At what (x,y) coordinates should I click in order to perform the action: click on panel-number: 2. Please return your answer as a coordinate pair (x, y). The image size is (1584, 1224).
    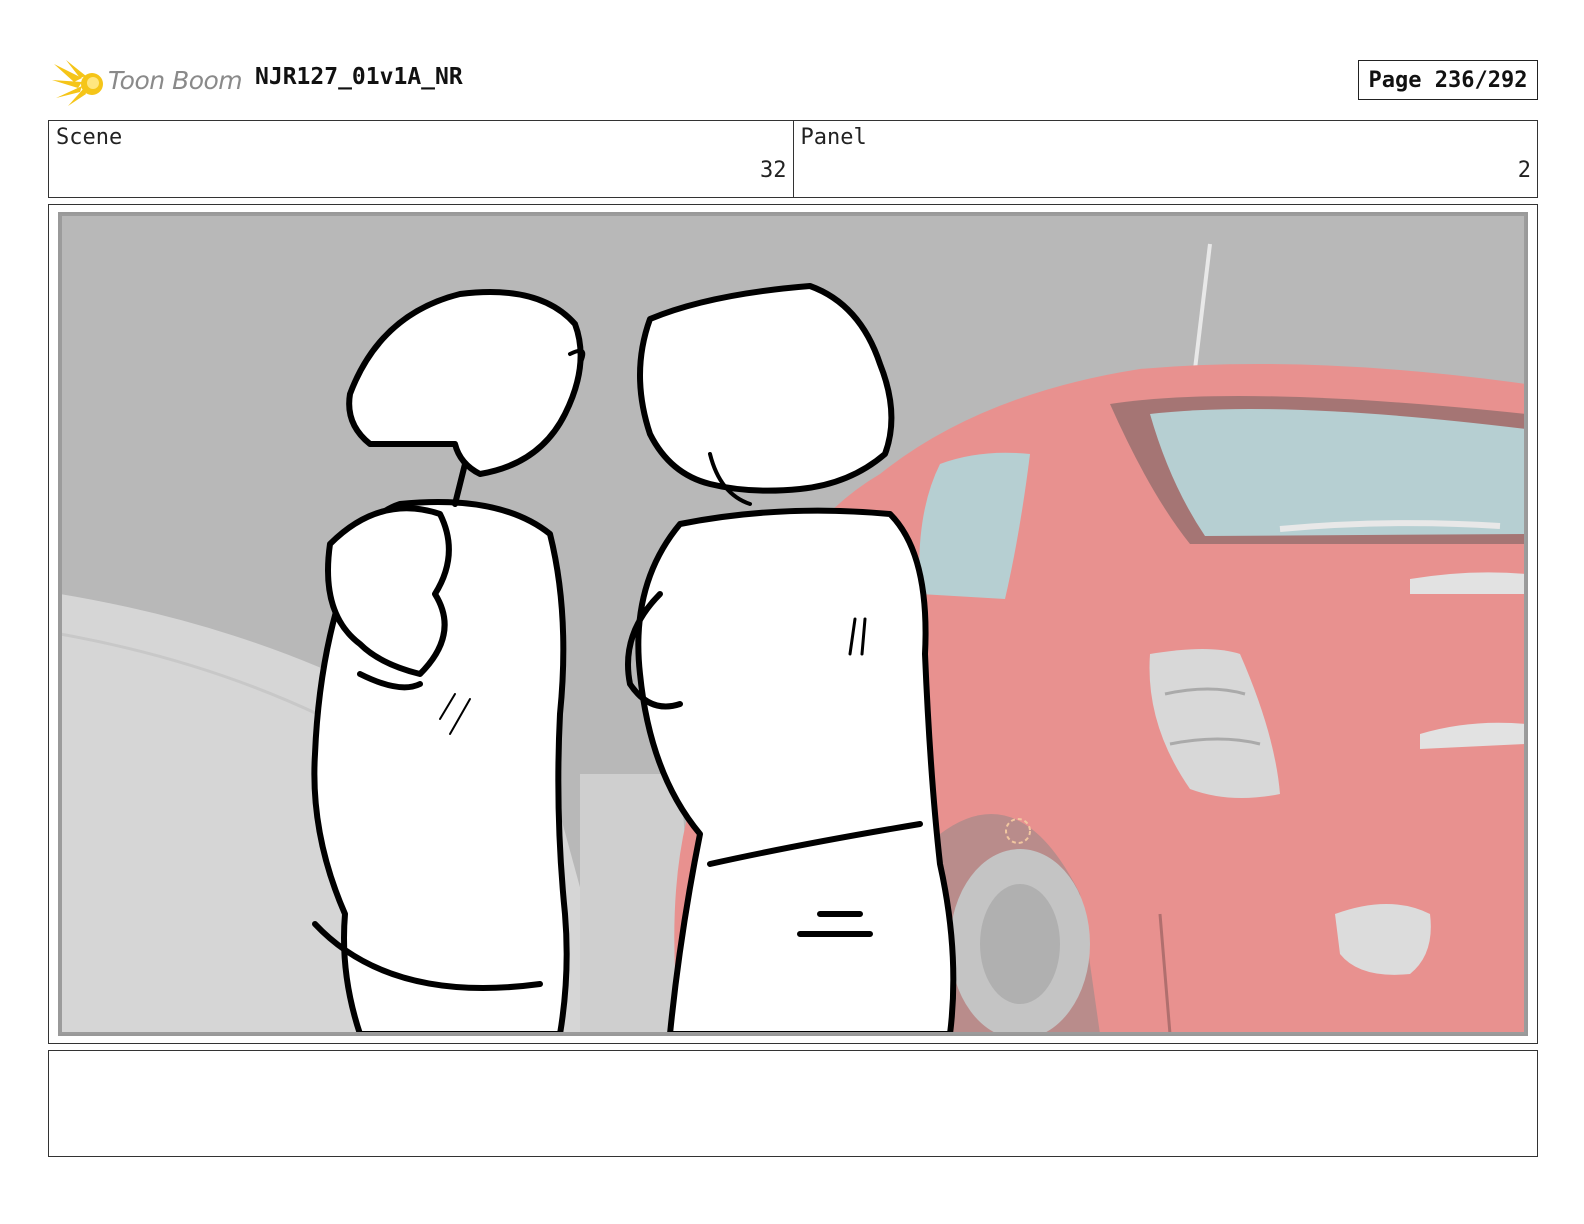
    Looking at the image, I should click on (1524, 170).